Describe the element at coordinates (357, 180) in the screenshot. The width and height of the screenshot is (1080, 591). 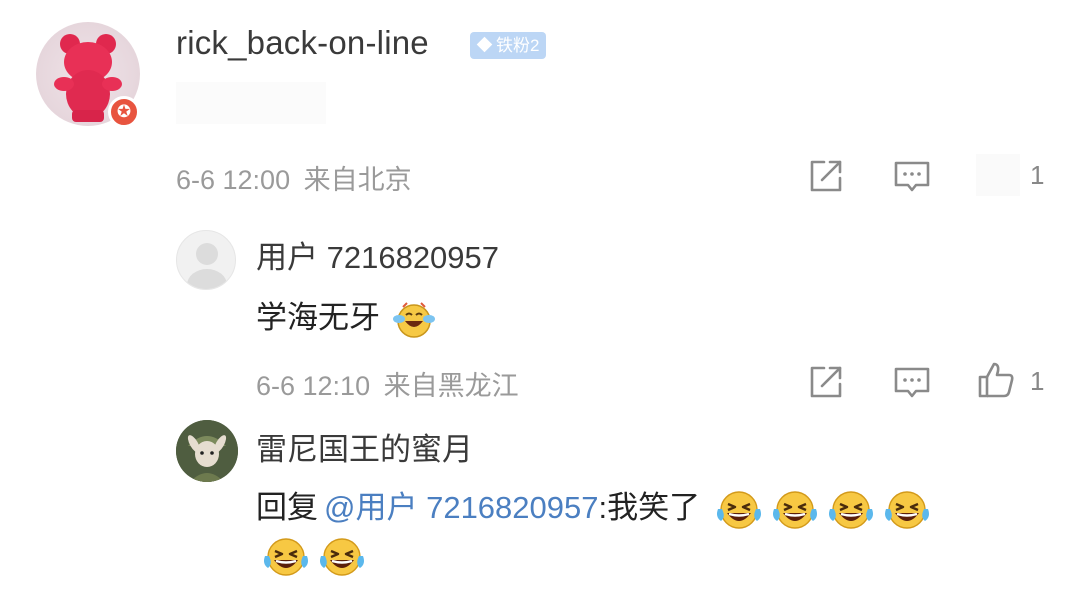
I see `location: 来自北京` at that location.